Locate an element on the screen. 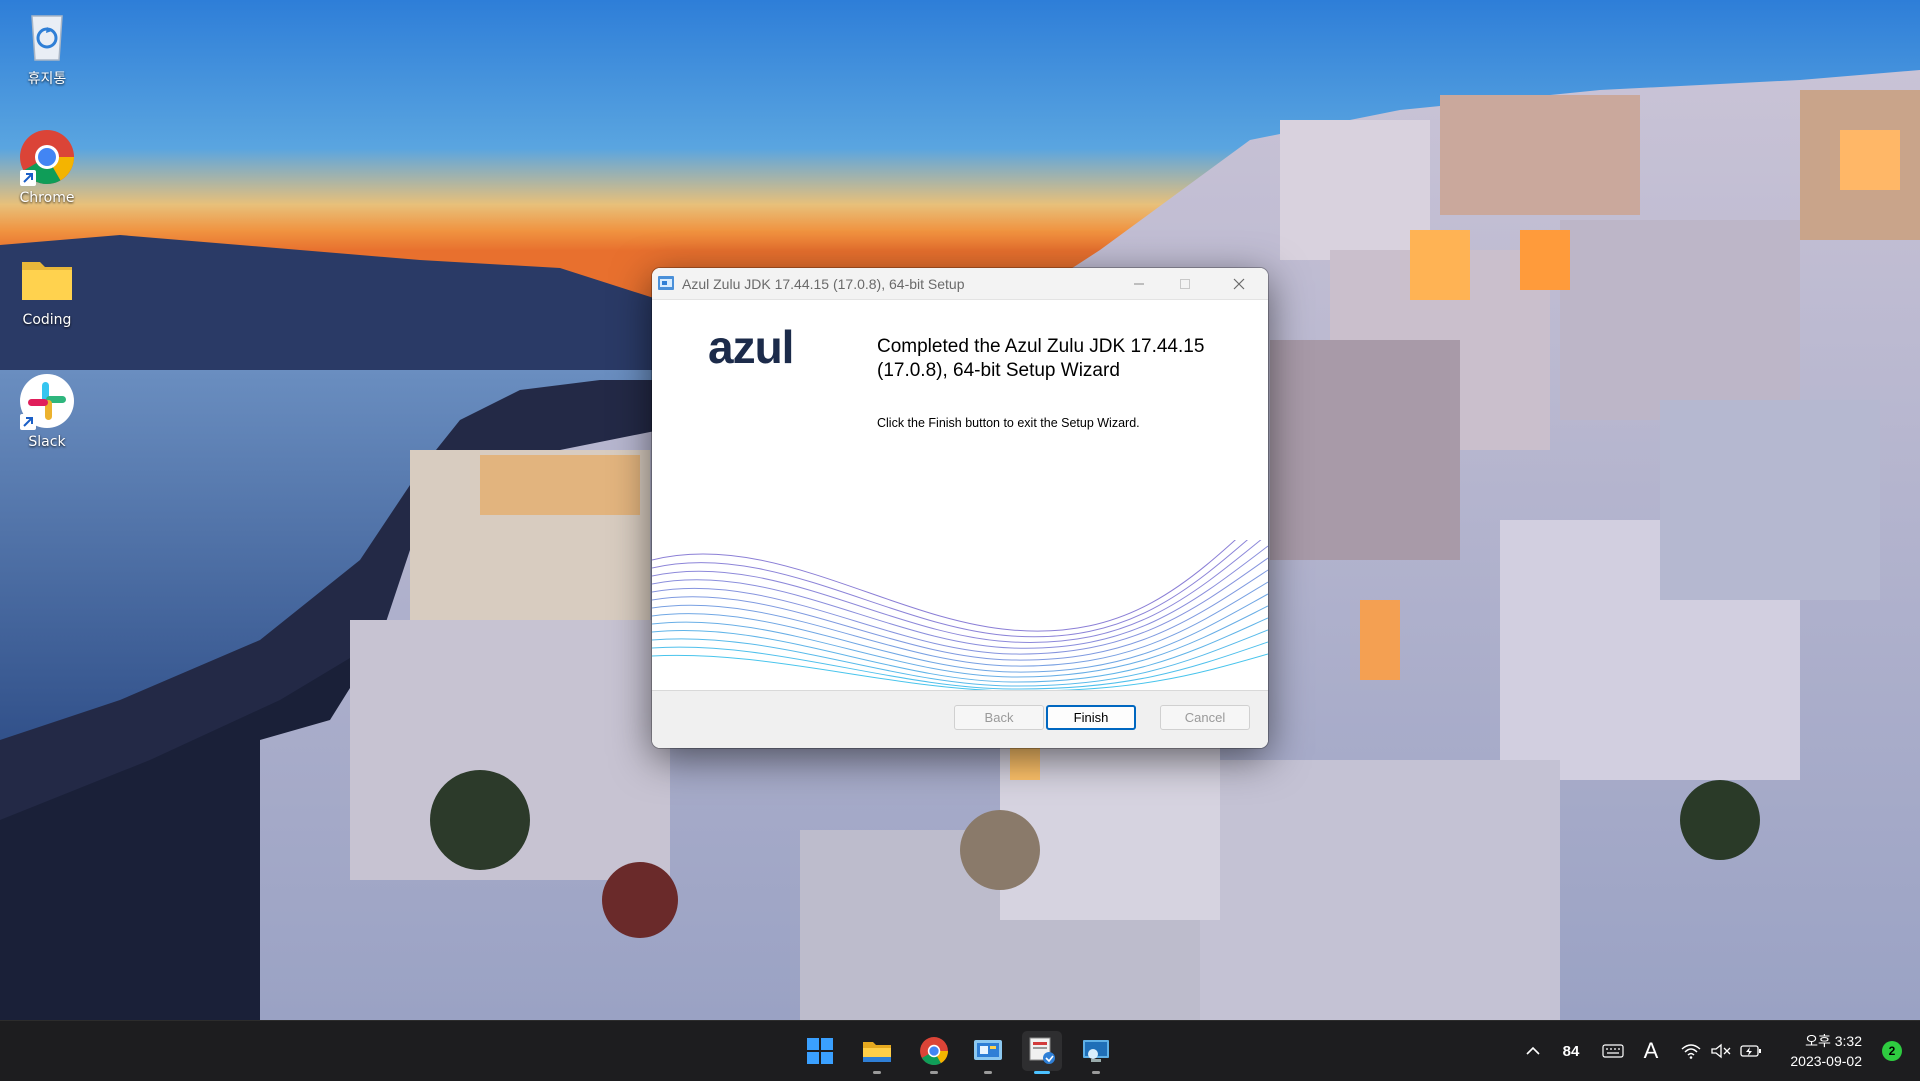 The height and width of the screenshot is (1081, 1920). close-icon is located at coordinates (1239, 283).